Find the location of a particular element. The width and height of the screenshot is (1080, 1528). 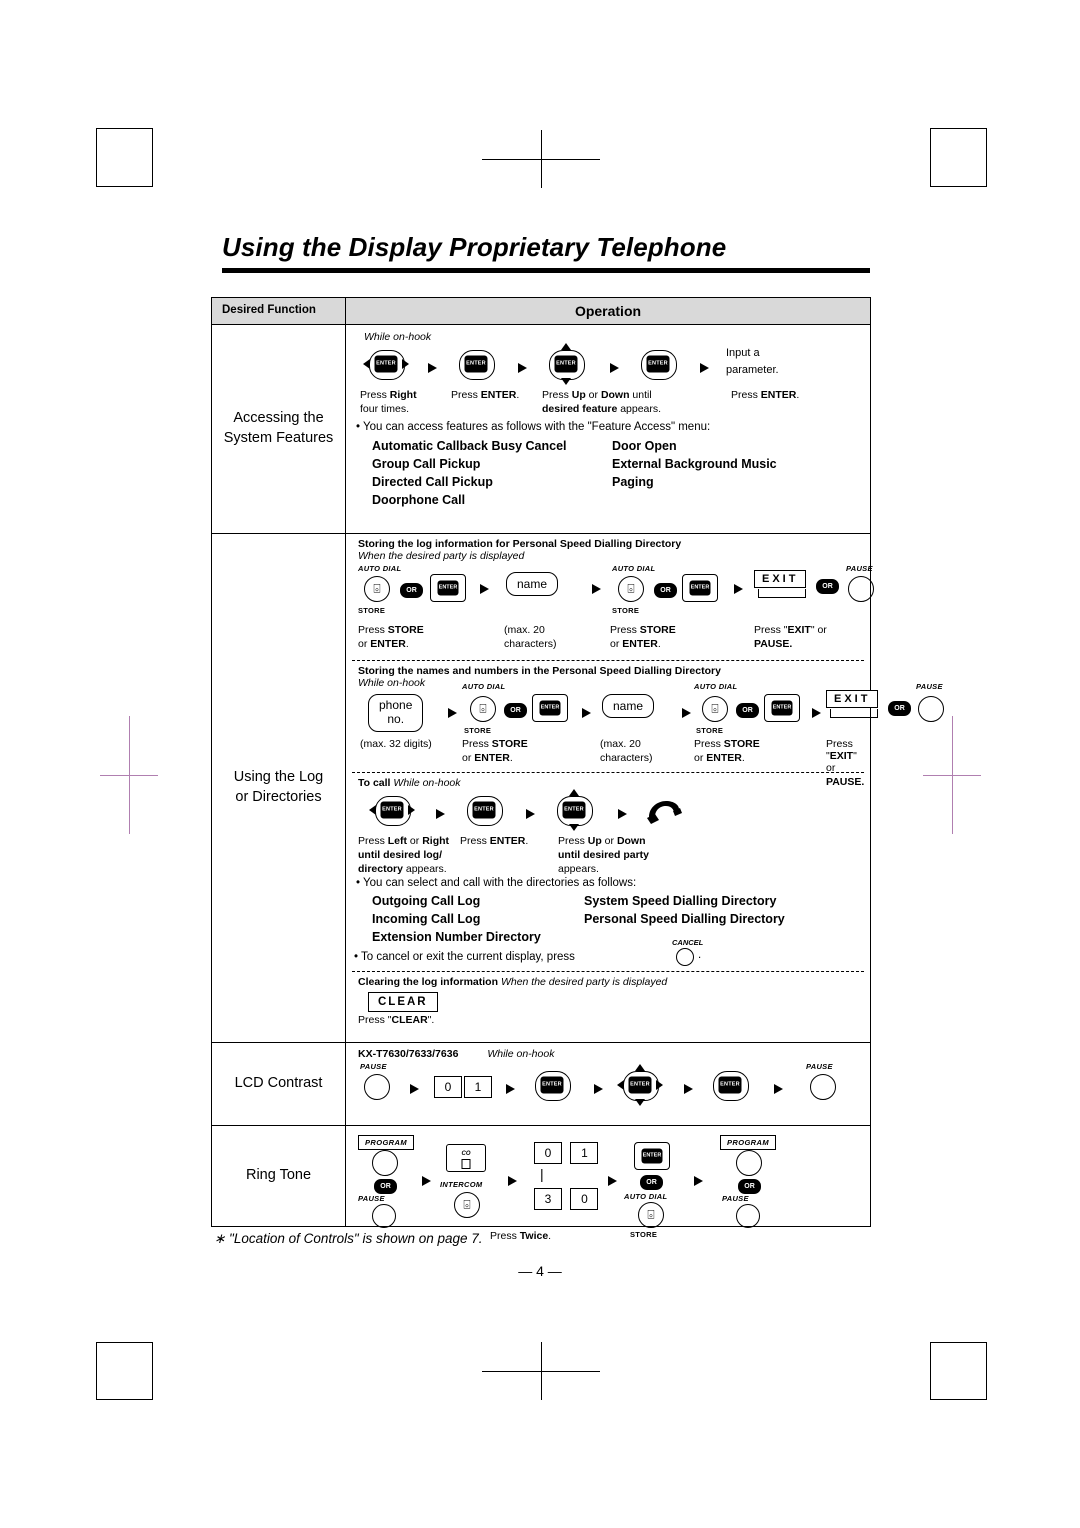

caption-press-exit: Press "EXIT" or is located at coordinates (841, 756).